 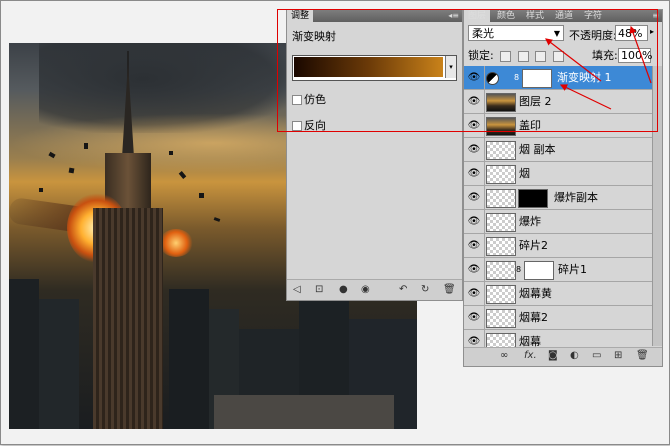 I want to click on annotation-arrows, so click(x=598, y=67).